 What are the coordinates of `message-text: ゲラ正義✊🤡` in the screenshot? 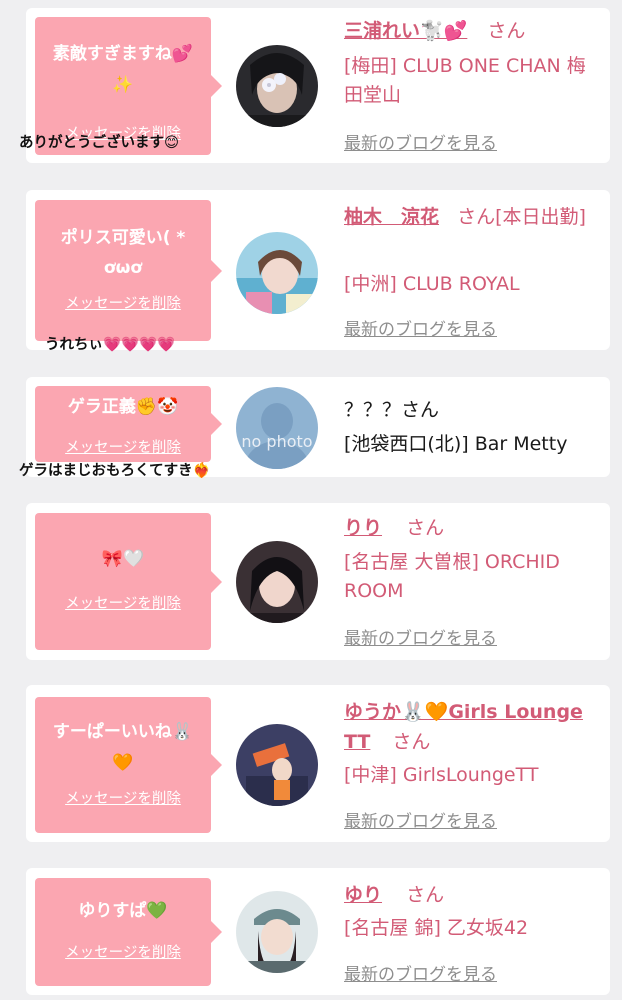 It's located at (123, 407).